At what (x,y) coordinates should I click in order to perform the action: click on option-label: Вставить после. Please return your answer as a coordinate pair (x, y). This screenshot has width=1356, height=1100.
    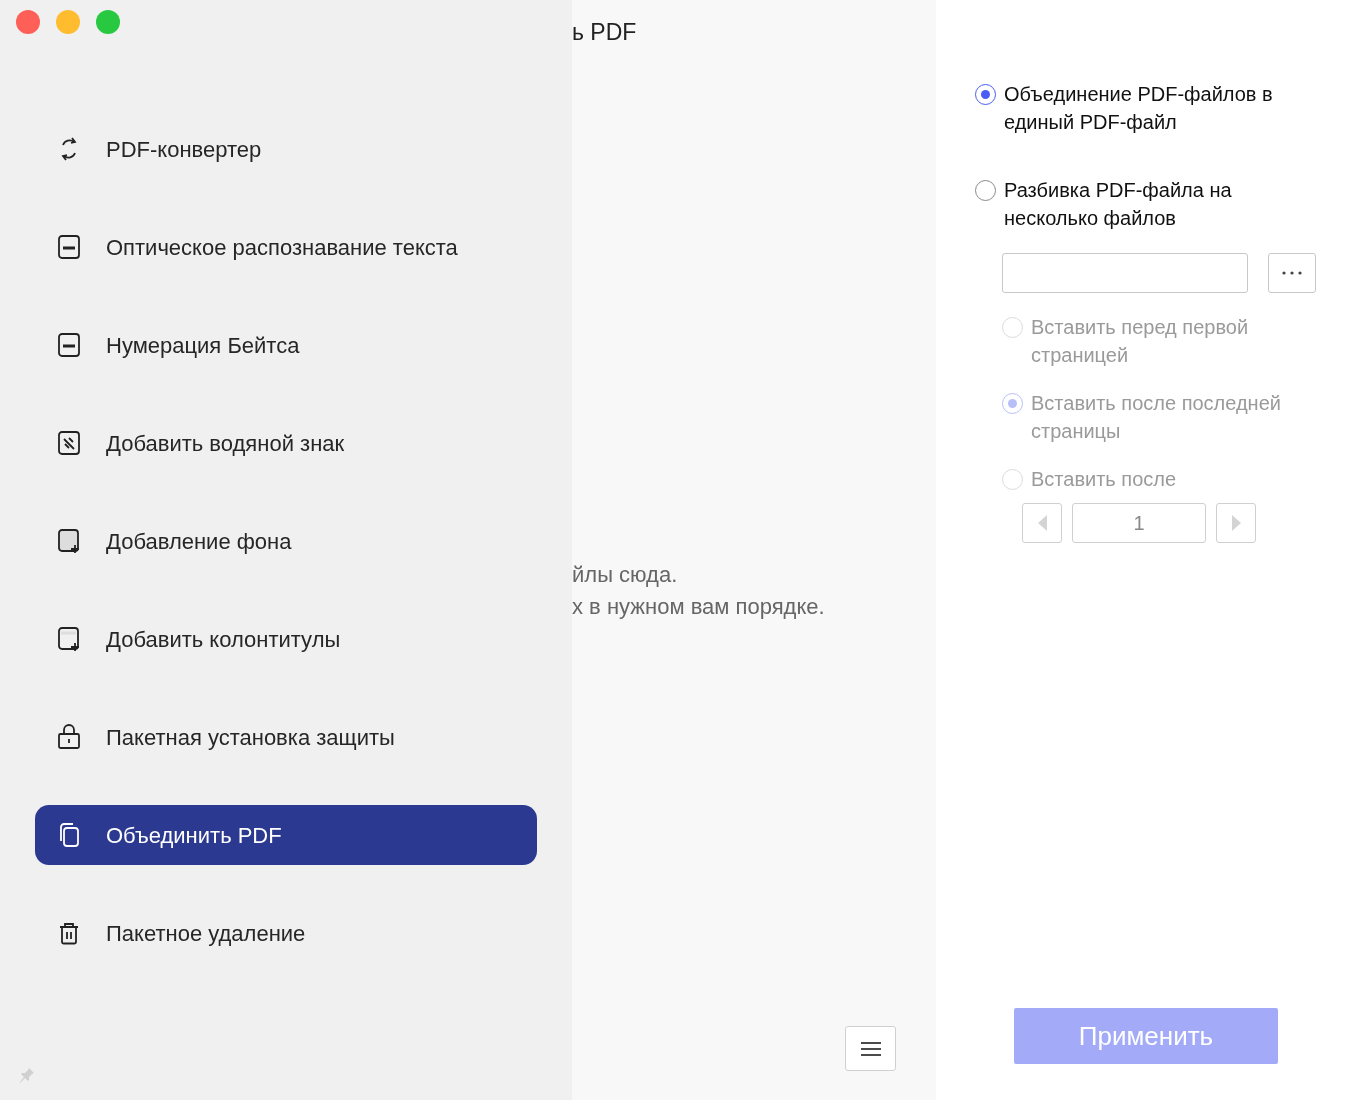
    Looking at the image, I should click on (1104, 479).